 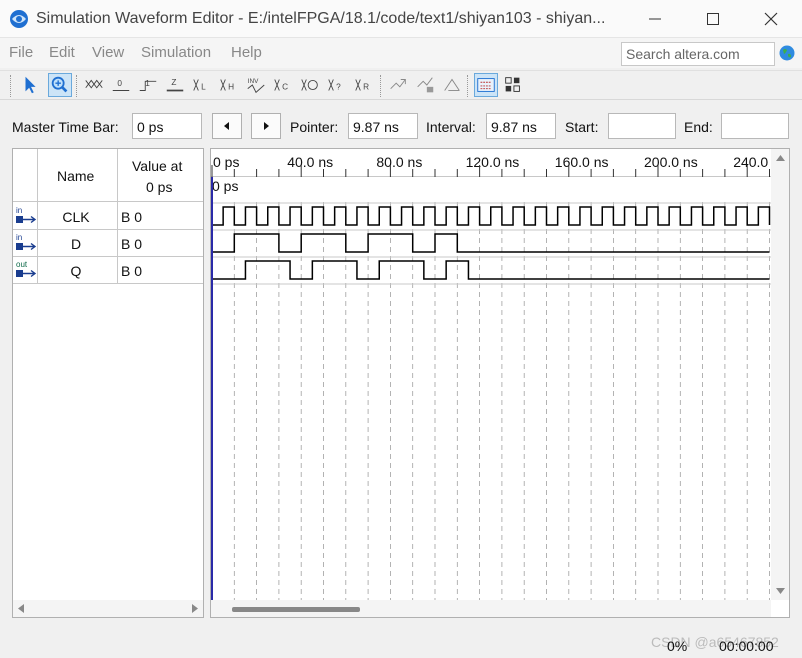 What do you see at coordinates (698, 54) in the screenshot?
I see `search-input: Search altera.com` at bounding box center [698, 54].